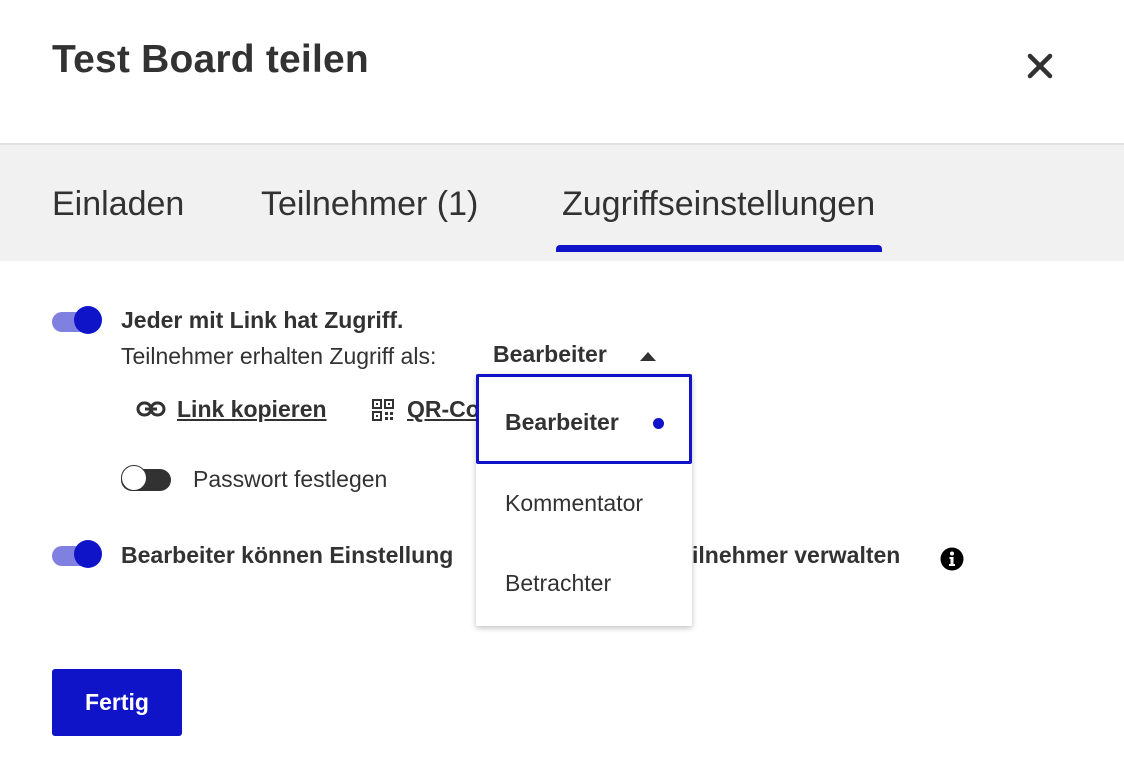  I want to click on editors-manage-toggle, so click(78, 553).